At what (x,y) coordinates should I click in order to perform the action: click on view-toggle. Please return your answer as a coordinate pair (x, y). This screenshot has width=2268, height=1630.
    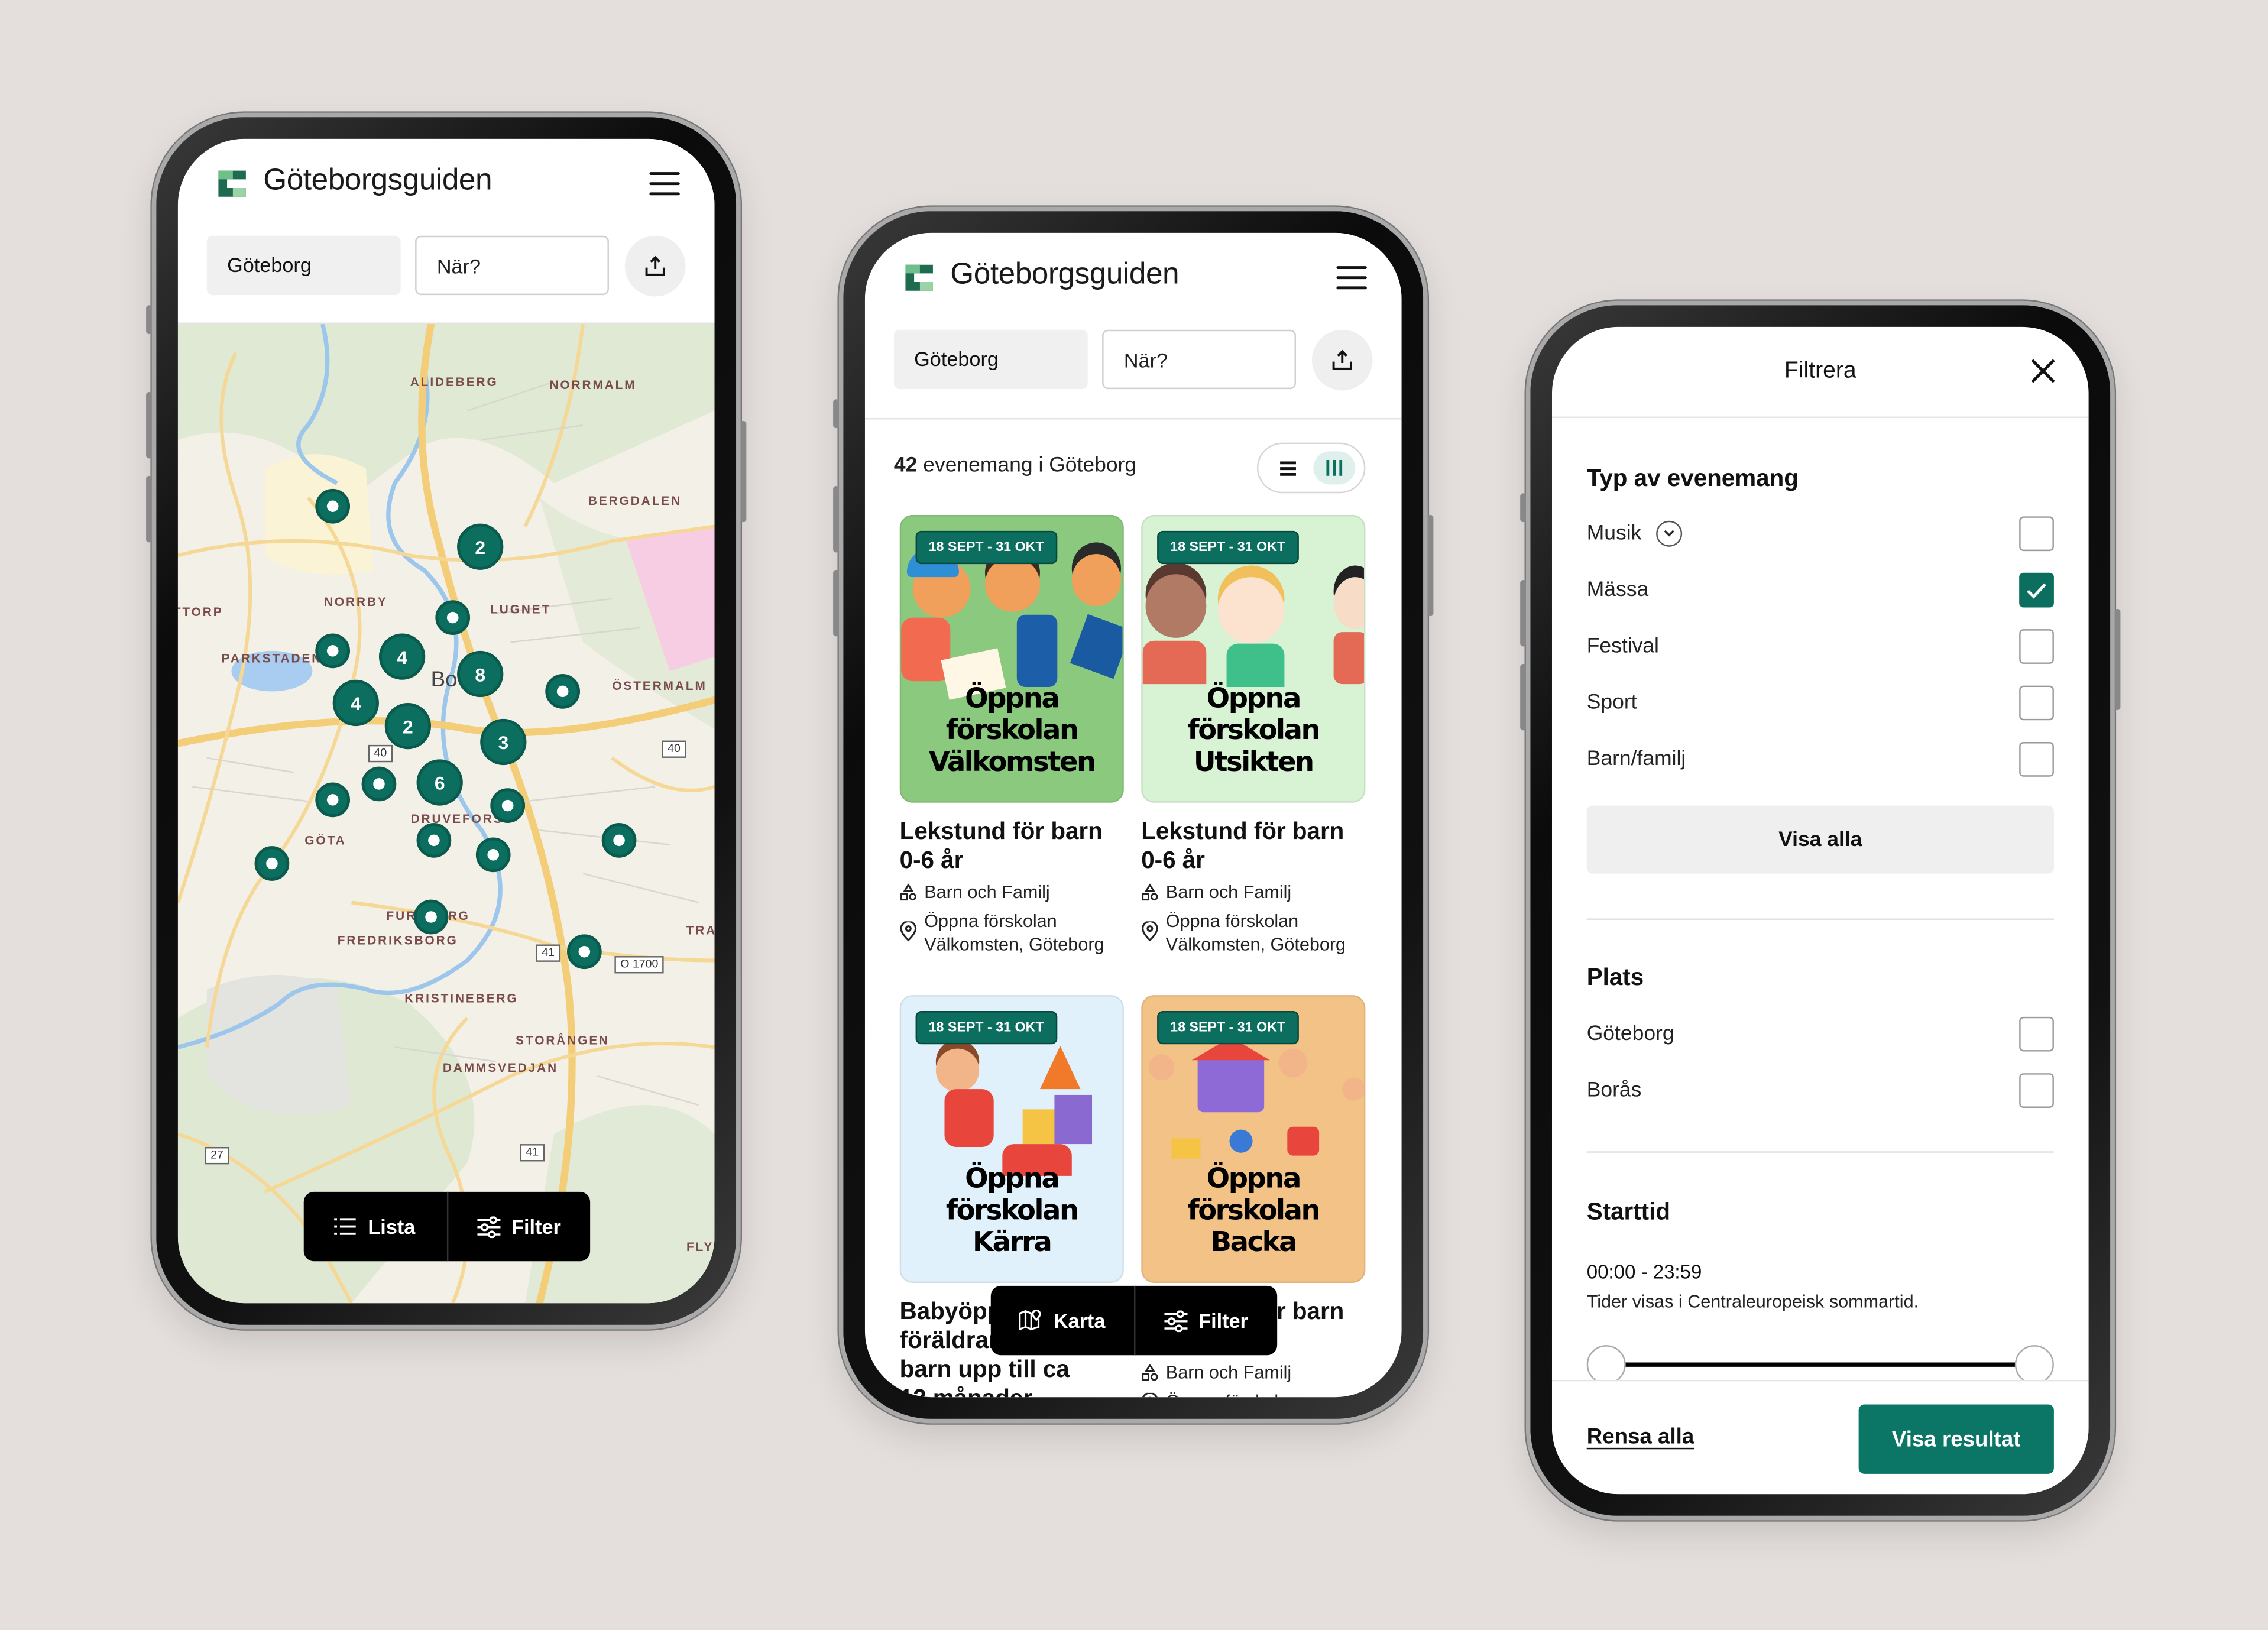
    Looking at the image, I should click on (1311, 468).